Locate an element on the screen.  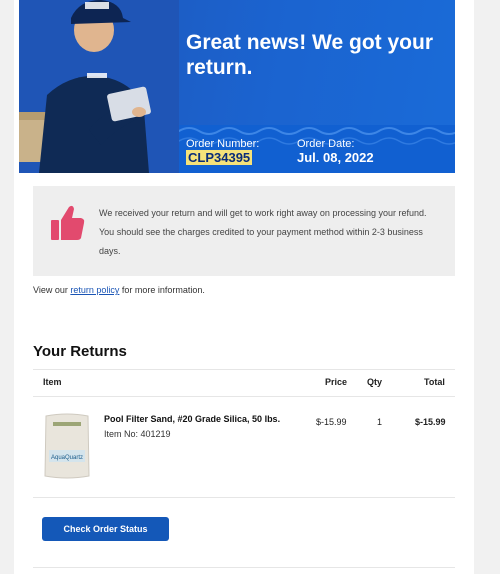
col-item: Item is located at coordinates (52, 382).